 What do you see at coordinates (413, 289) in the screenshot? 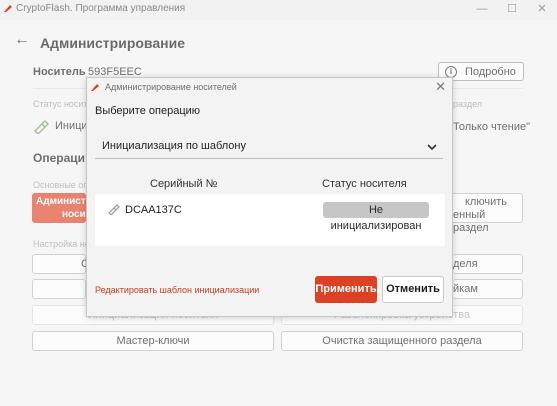
I see `cancel-button: Отменить` at bounding box center [413, 289].